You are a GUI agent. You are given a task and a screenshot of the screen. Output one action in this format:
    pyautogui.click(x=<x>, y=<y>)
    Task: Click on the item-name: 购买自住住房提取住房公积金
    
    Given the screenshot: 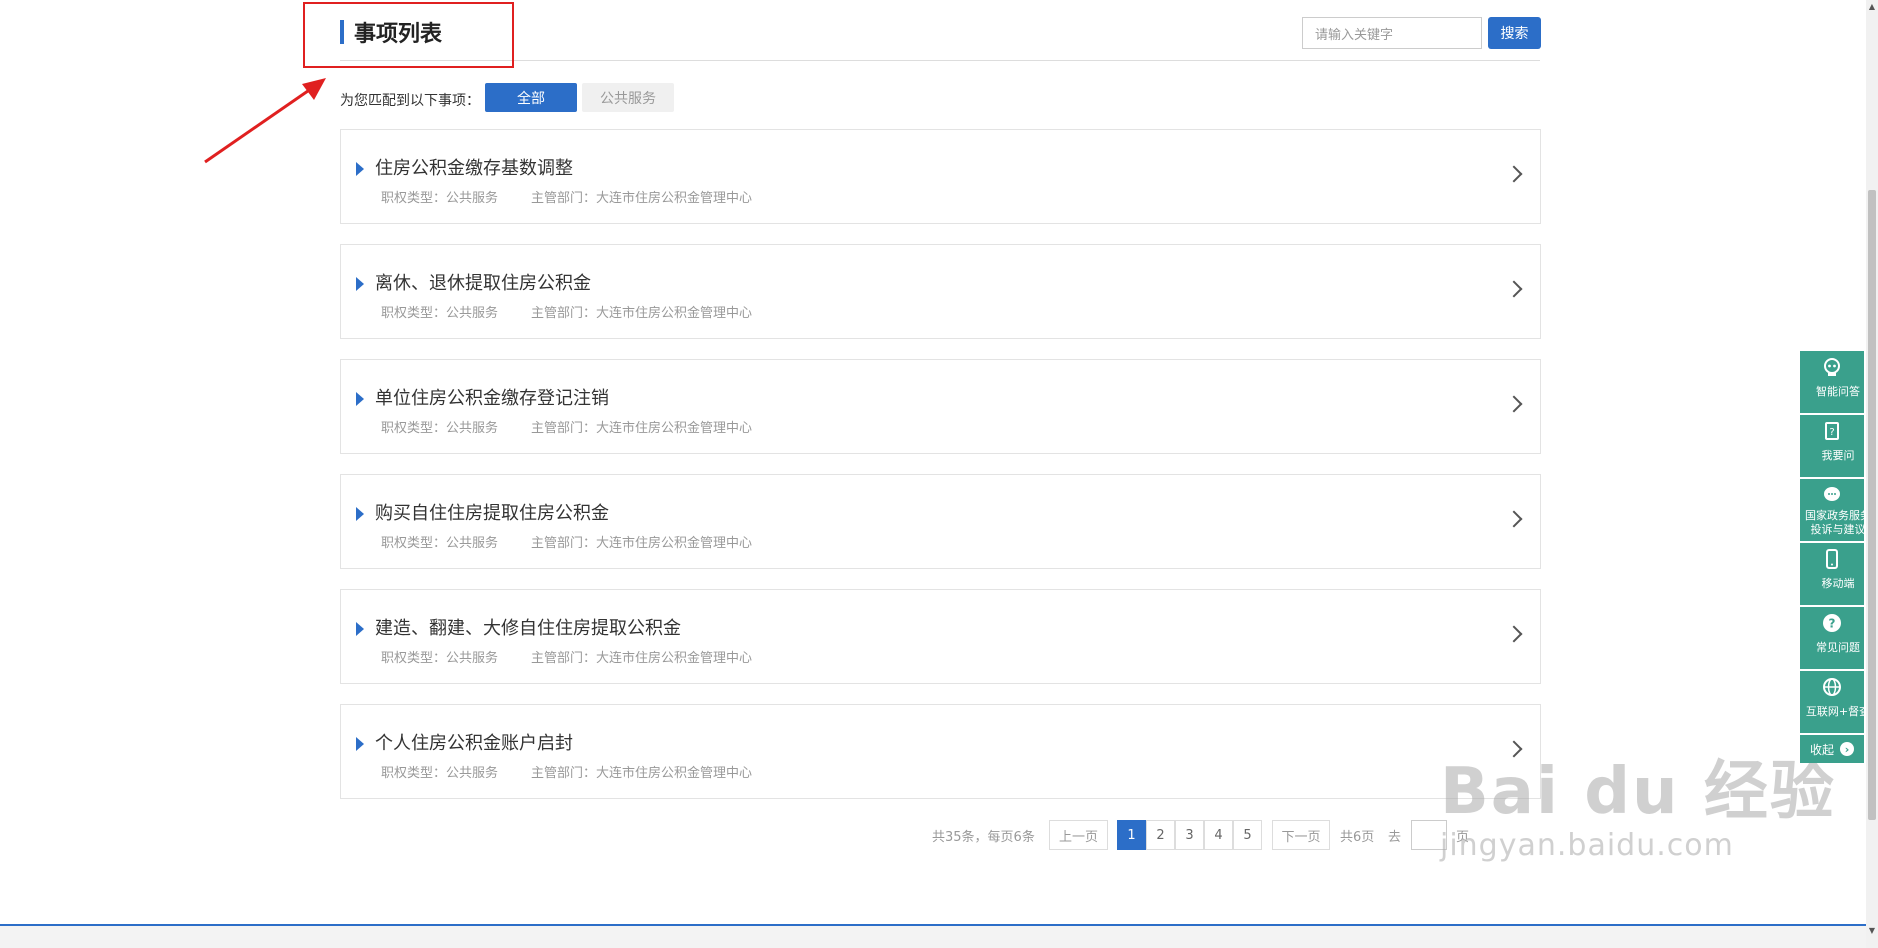 What is the action you would take?
    pyautogui.click(x=492, y=512)
    